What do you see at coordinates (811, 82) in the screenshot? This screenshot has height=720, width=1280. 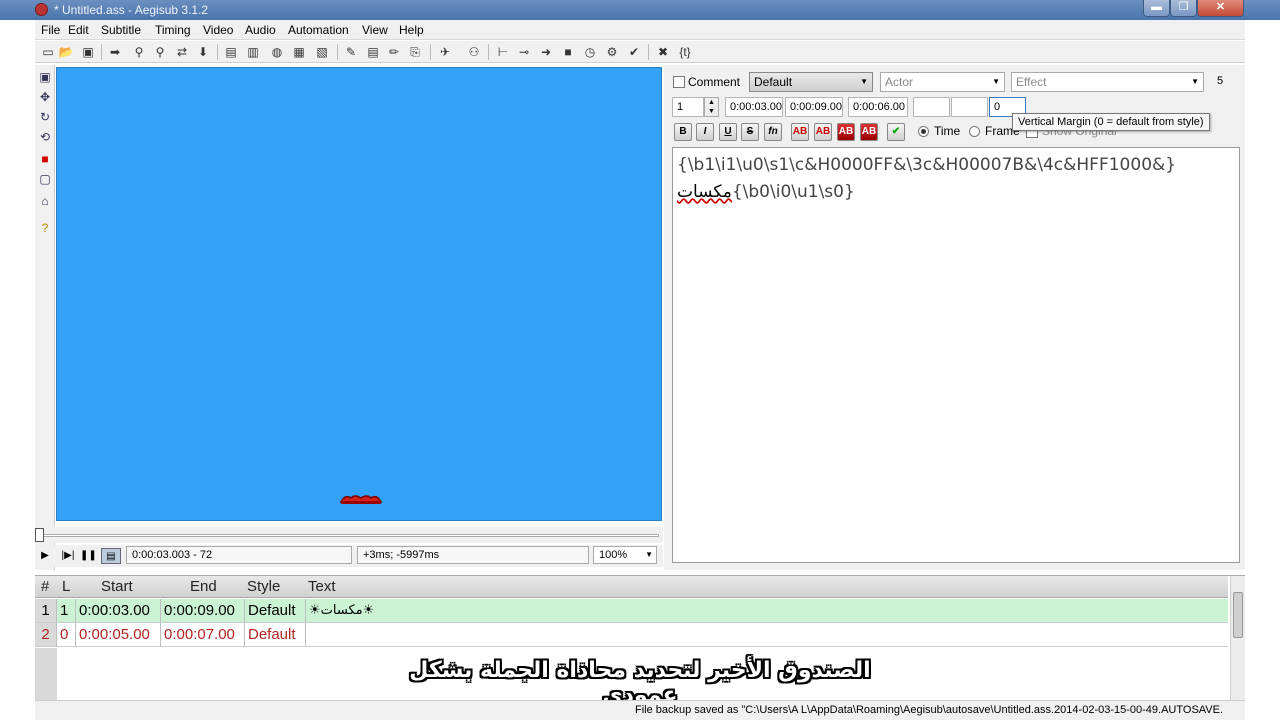 I see `style-select: Default ▼` at bounding box center [811, 82].